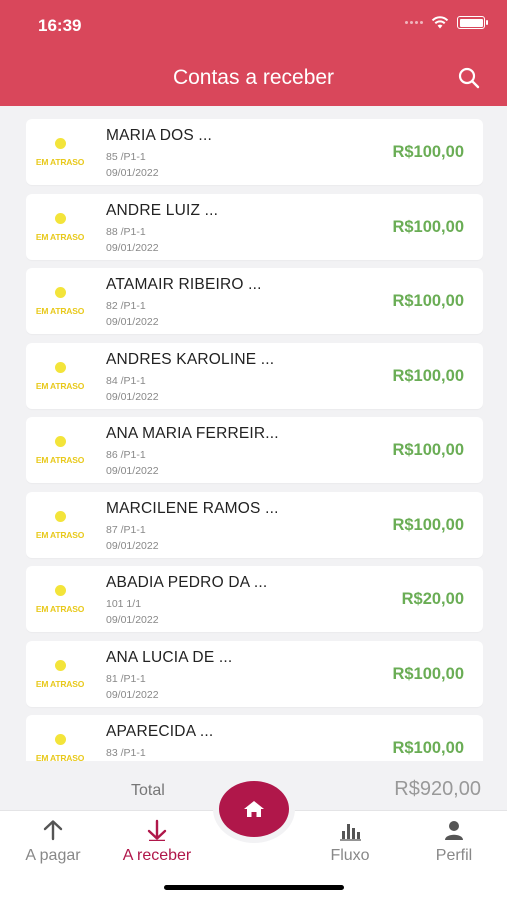 The image size is (507, 900). Describe the element at coordinates (126, 157) in the screenshot. I see `installment-ref: 85 /P1-1` at that location.